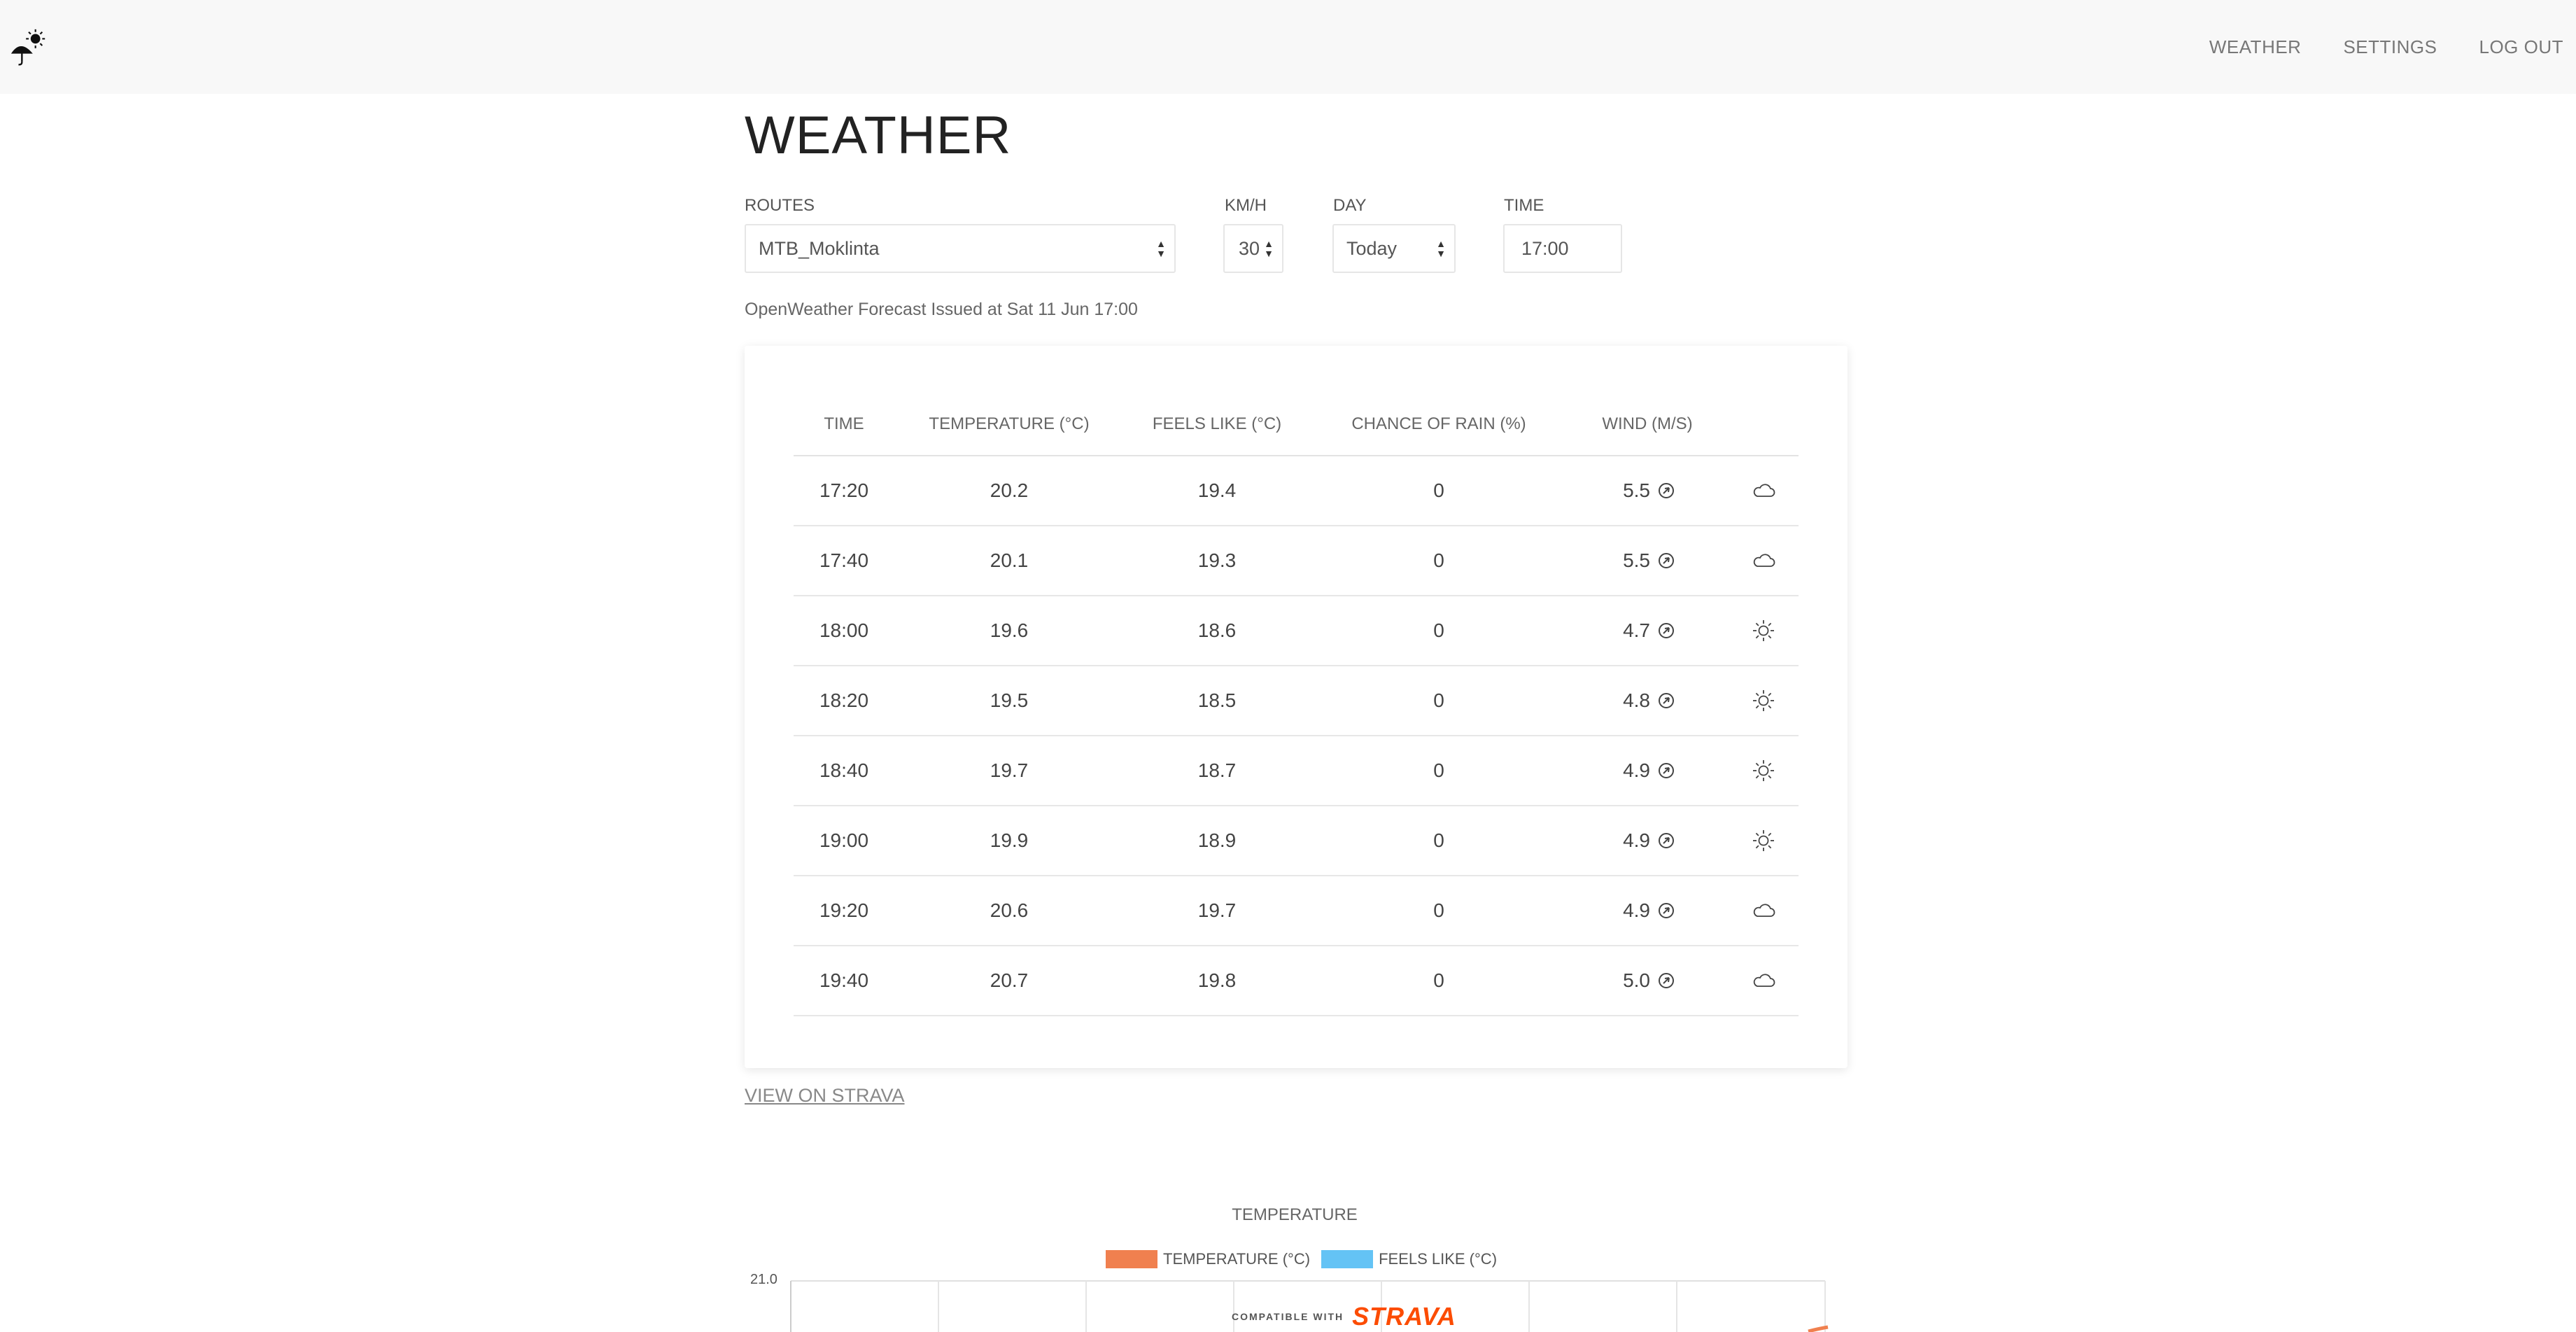 The width and height of the screenshot is (2576, 1332). I want to click on cell-time: 18:00, so click(844, 630).